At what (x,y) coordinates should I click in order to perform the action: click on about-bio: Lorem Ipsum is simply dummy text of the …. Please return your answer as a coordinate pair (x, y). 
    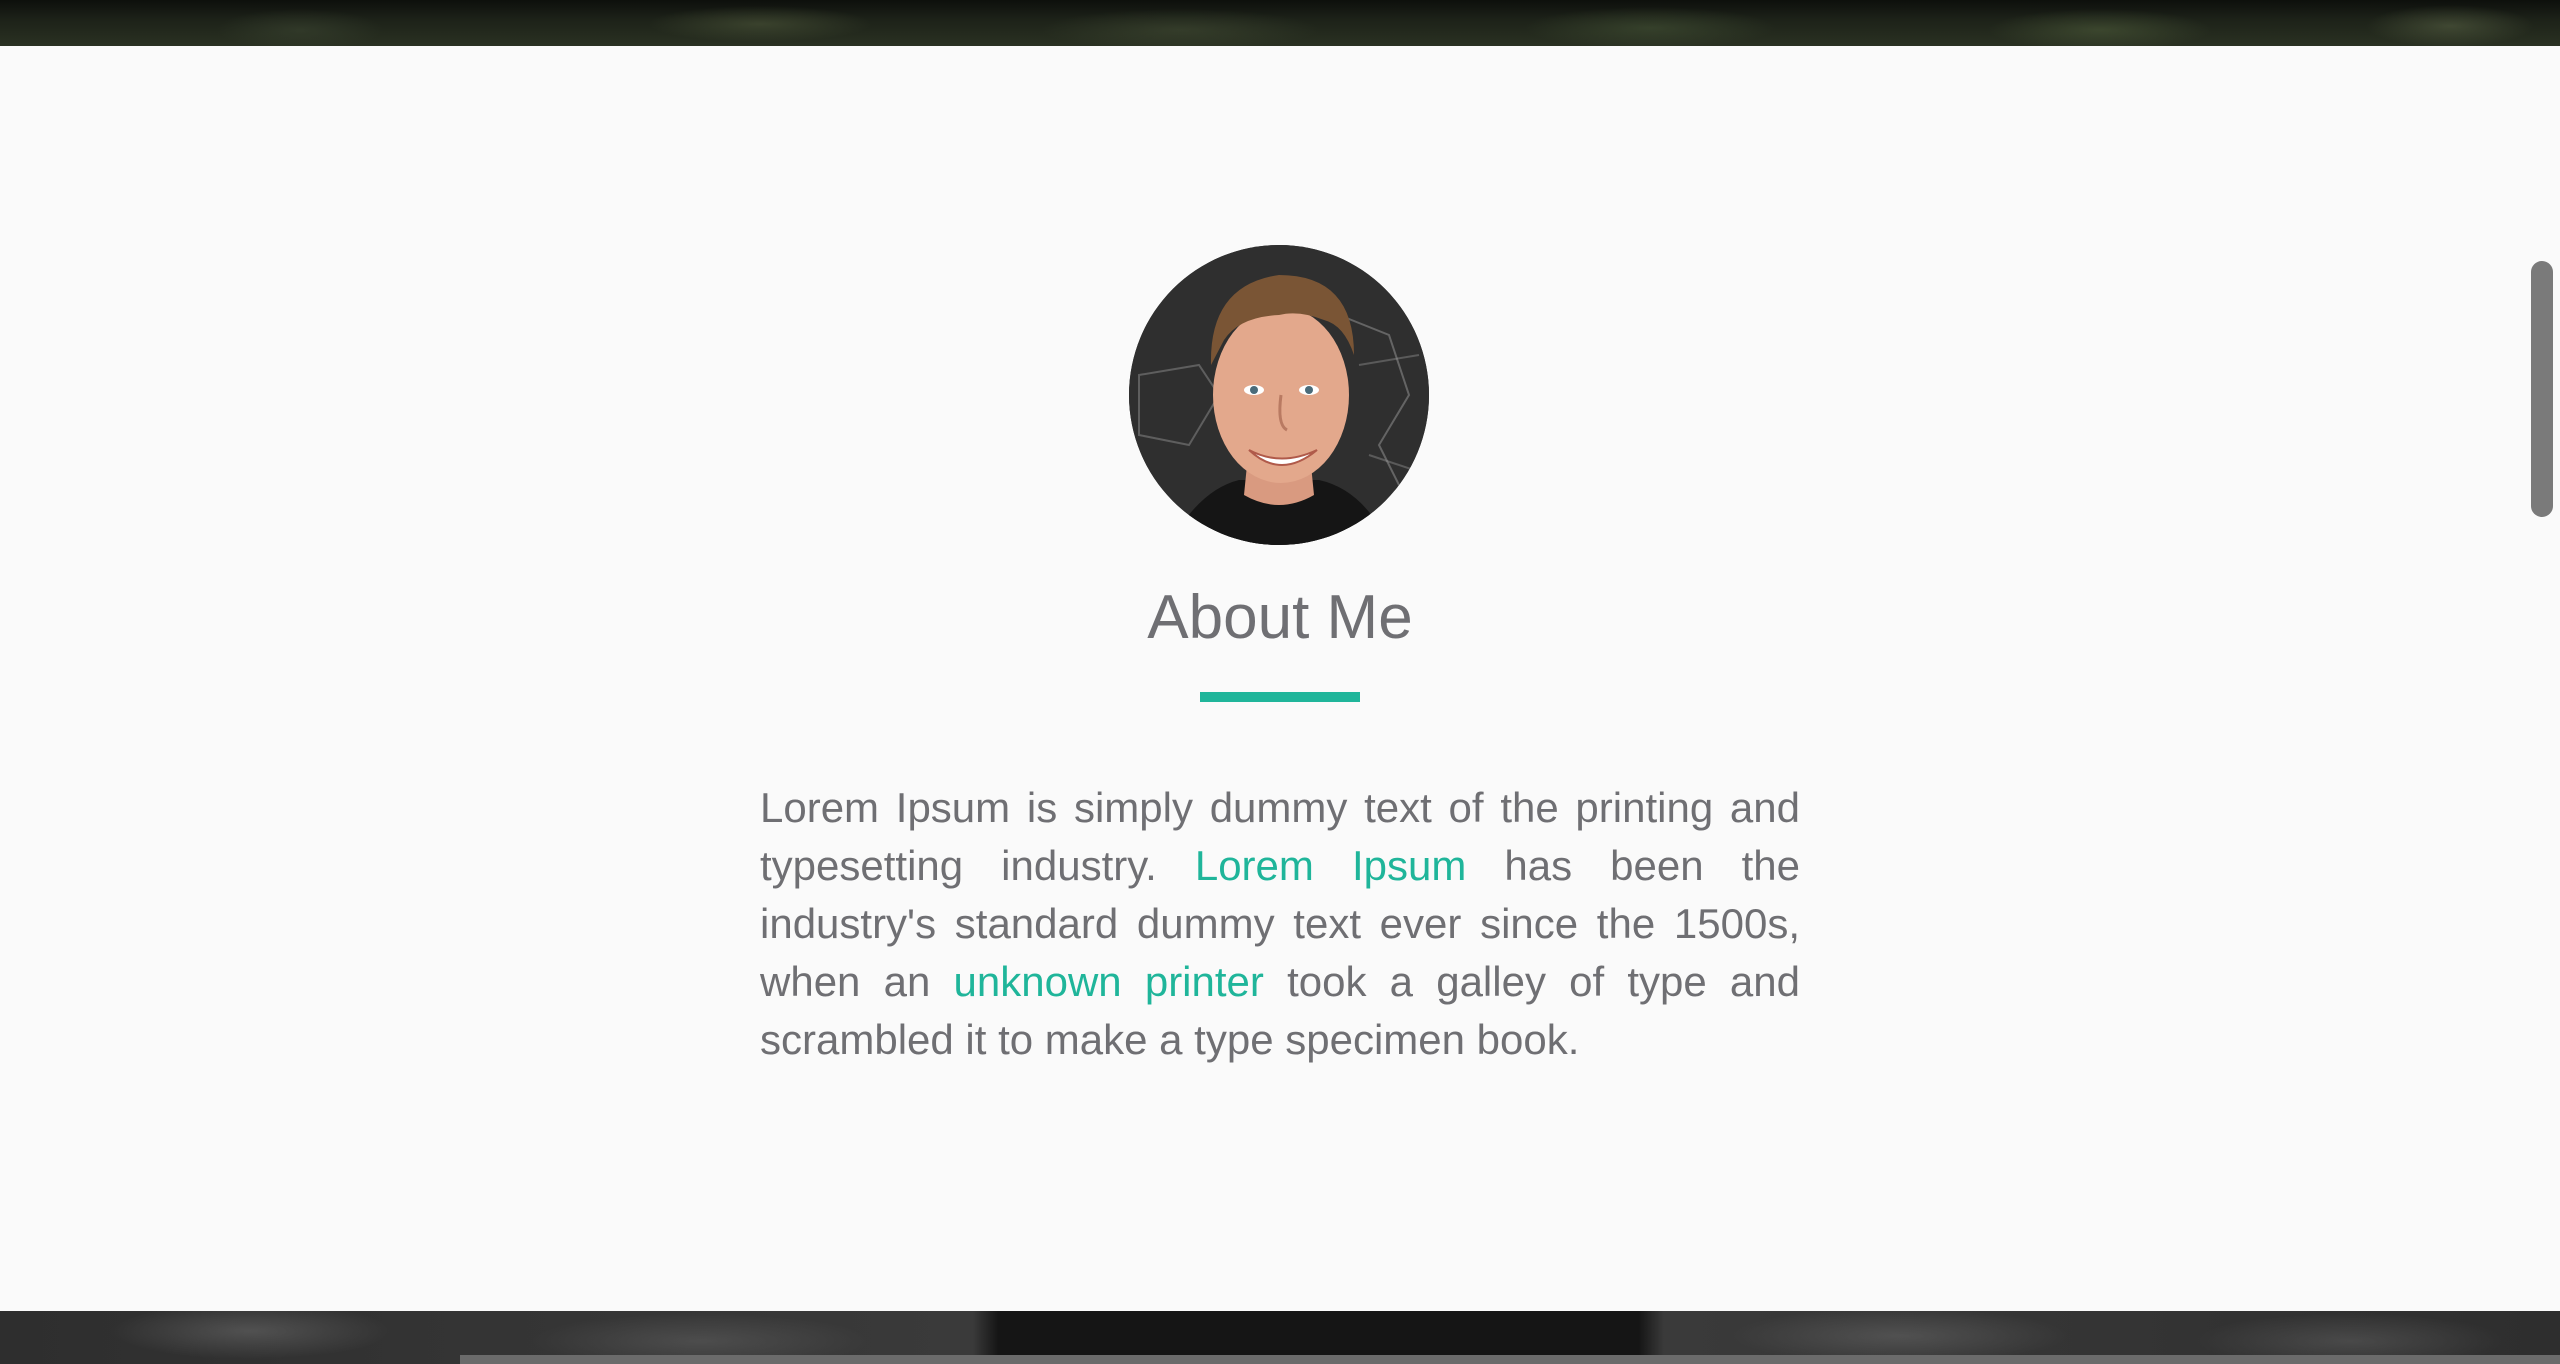
    Looking at the image, I should click on (1280, 924).